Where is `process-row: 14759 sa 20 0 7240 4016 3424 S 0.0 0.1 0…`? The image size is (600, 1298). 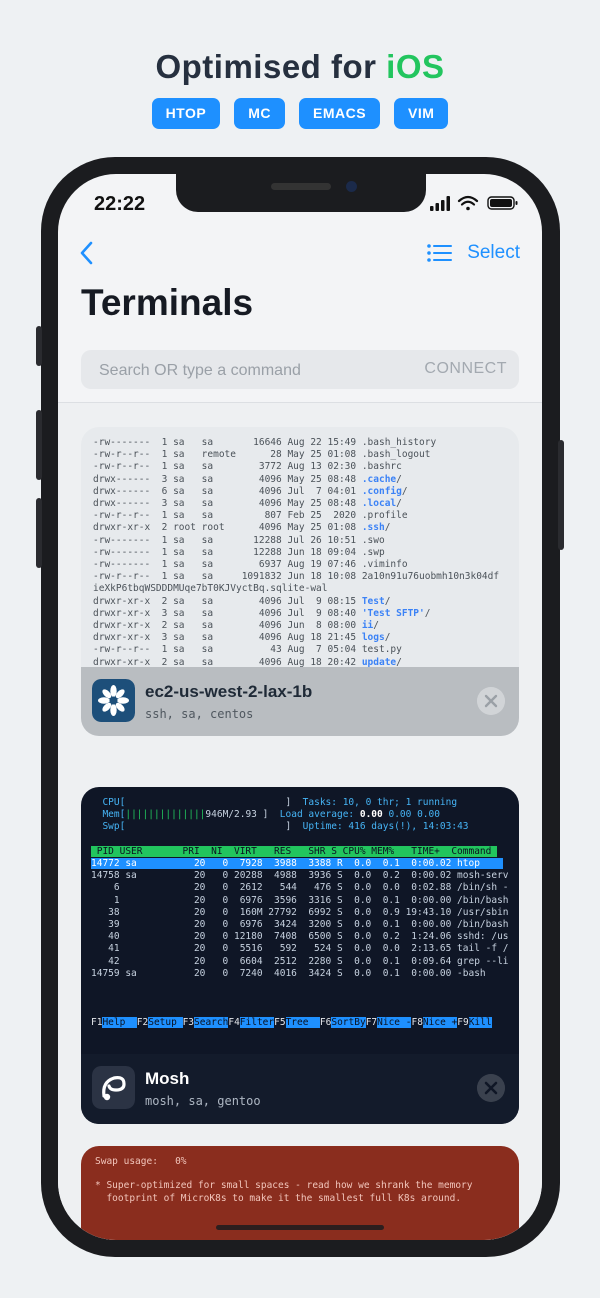 process-row: 14759 sa 20 0 7240 4016 3424 S 0.0 0.1 0… is located at coordinates (300, 973).